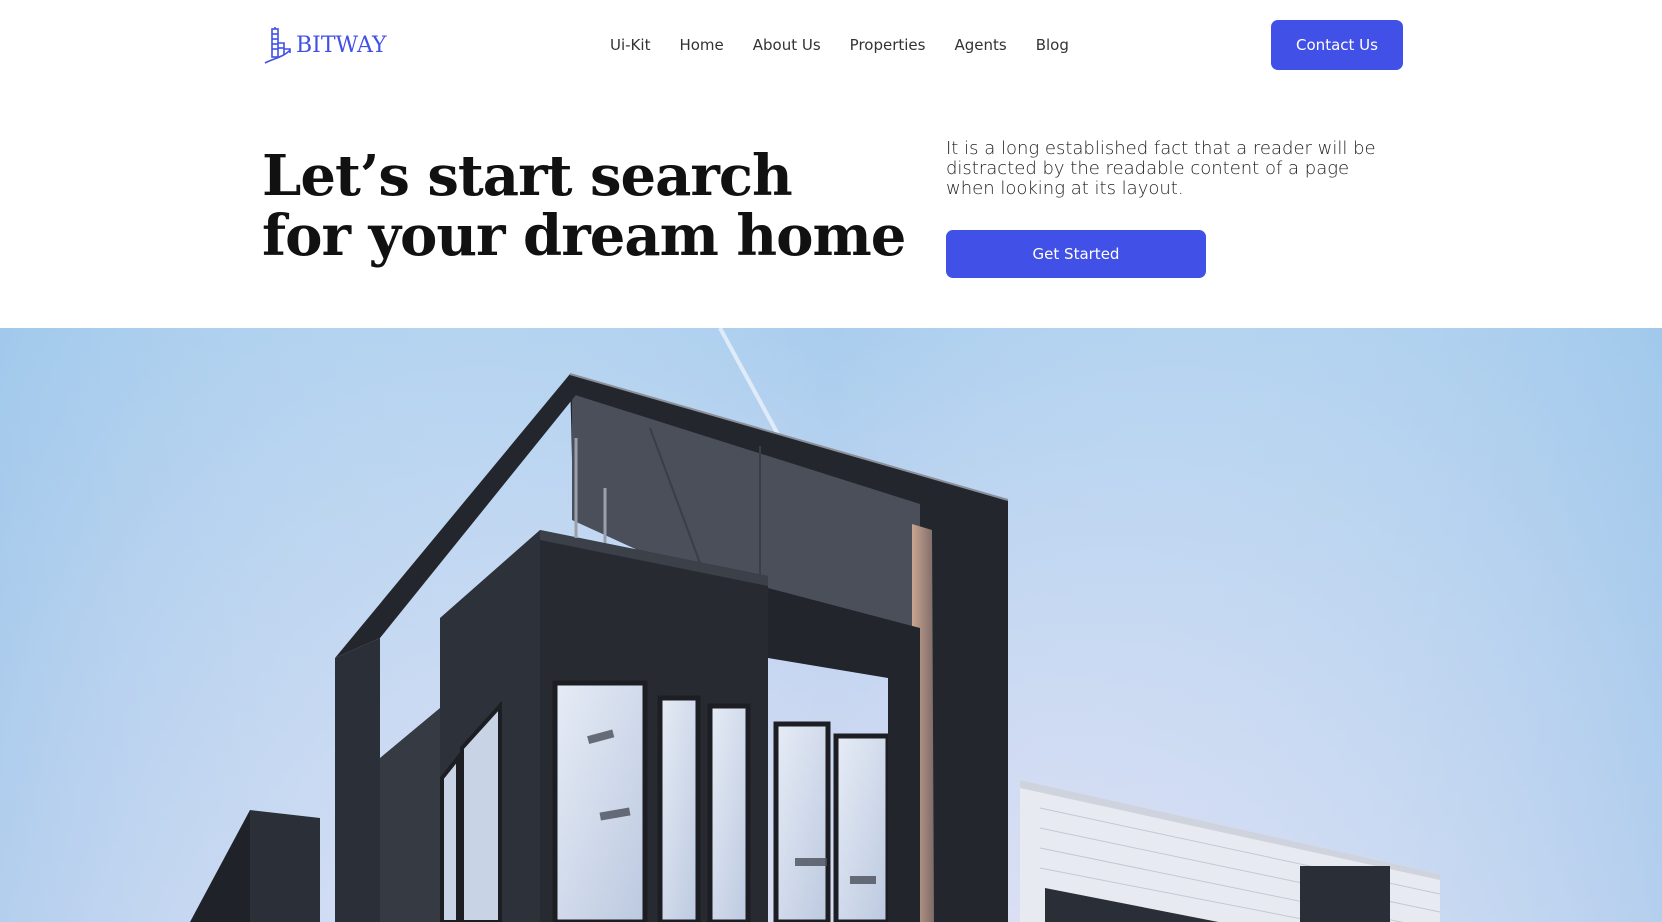  Describe the element at coordinates (787, 45) in the screenshot. I see `nav-item-about-us: About Us` at that location.